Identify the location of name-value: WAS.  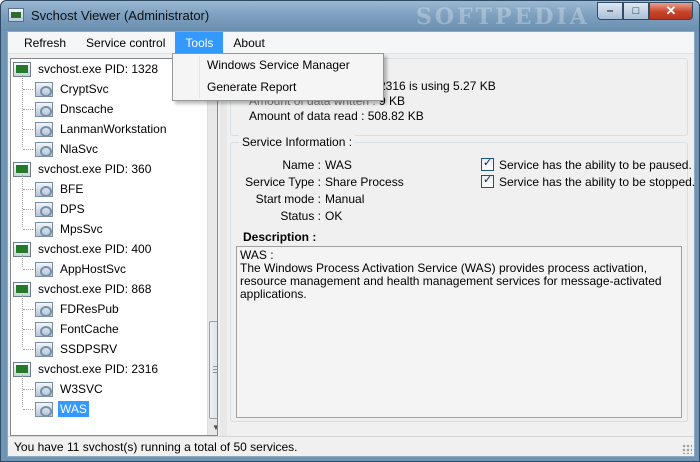
(338, 165).